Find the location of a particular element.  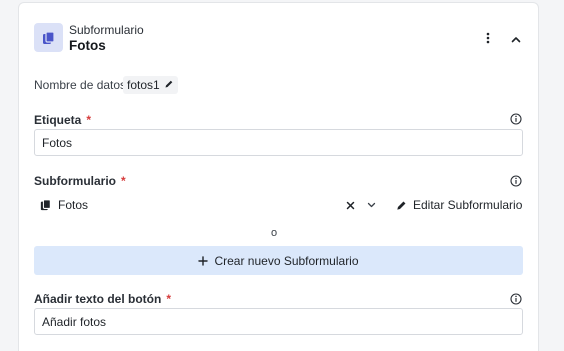

button-text-field-text: Añadir texto del botón is located at coordinates (98, 299).